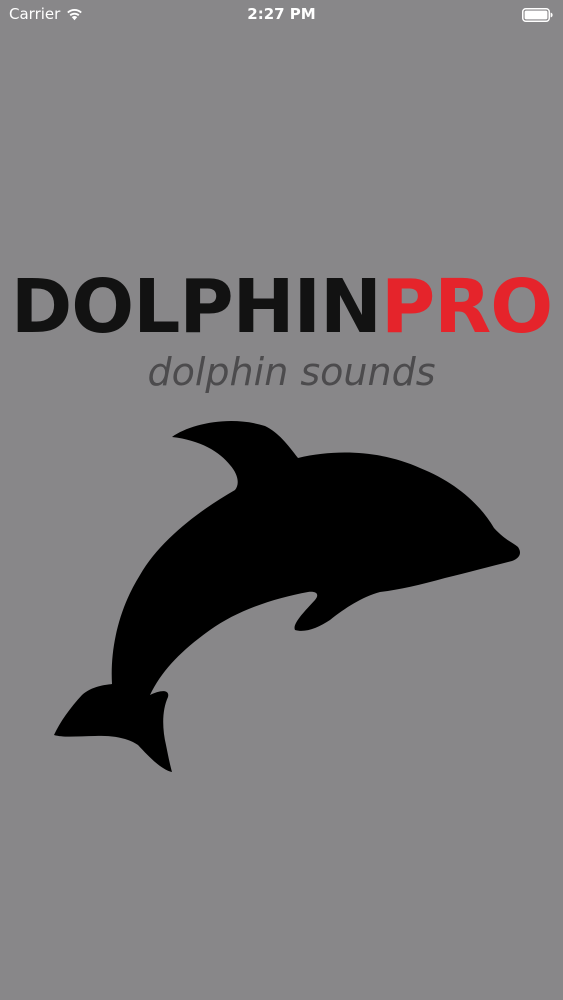  What do you see at coordinates (537, 15) in the screenshot?
I see `battery-full-icon` at bounding box center [537, 15].